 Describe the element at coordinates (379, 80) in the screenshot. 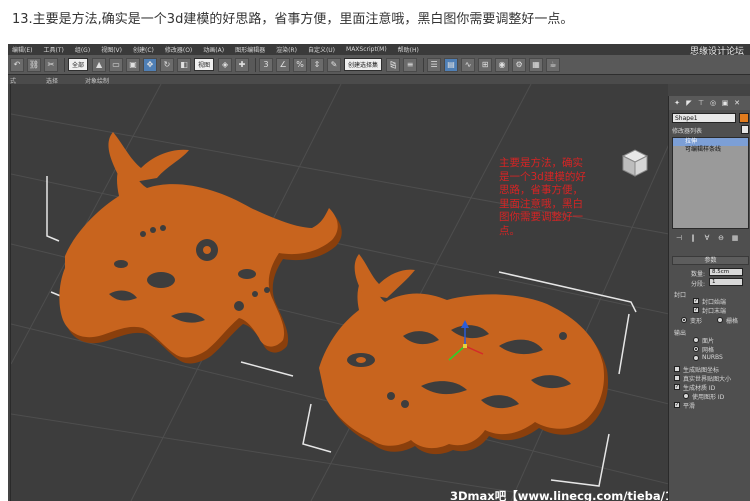

I see `ribbon-label-bar: 式 选择 对象绘制` at that location.